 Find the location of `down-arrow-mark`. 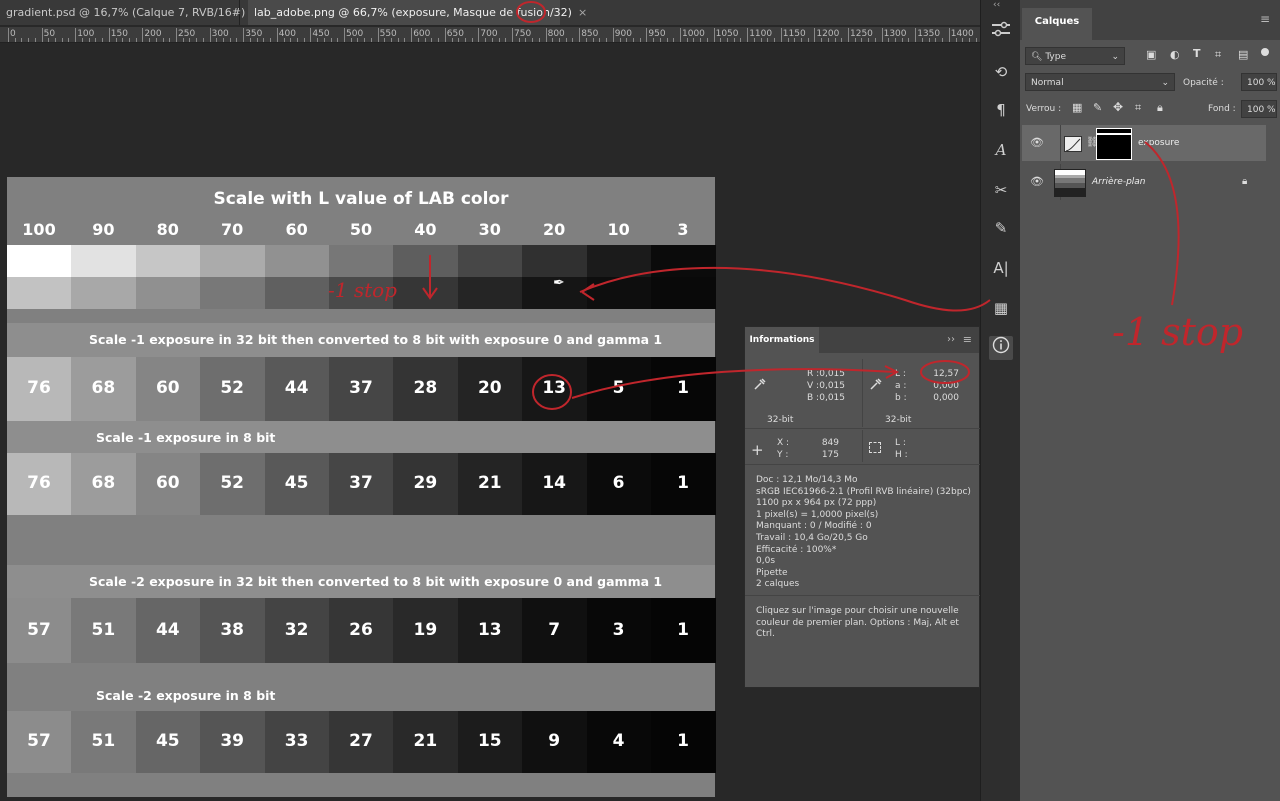

down-arrow-mark is located at coordinates (430, 276).